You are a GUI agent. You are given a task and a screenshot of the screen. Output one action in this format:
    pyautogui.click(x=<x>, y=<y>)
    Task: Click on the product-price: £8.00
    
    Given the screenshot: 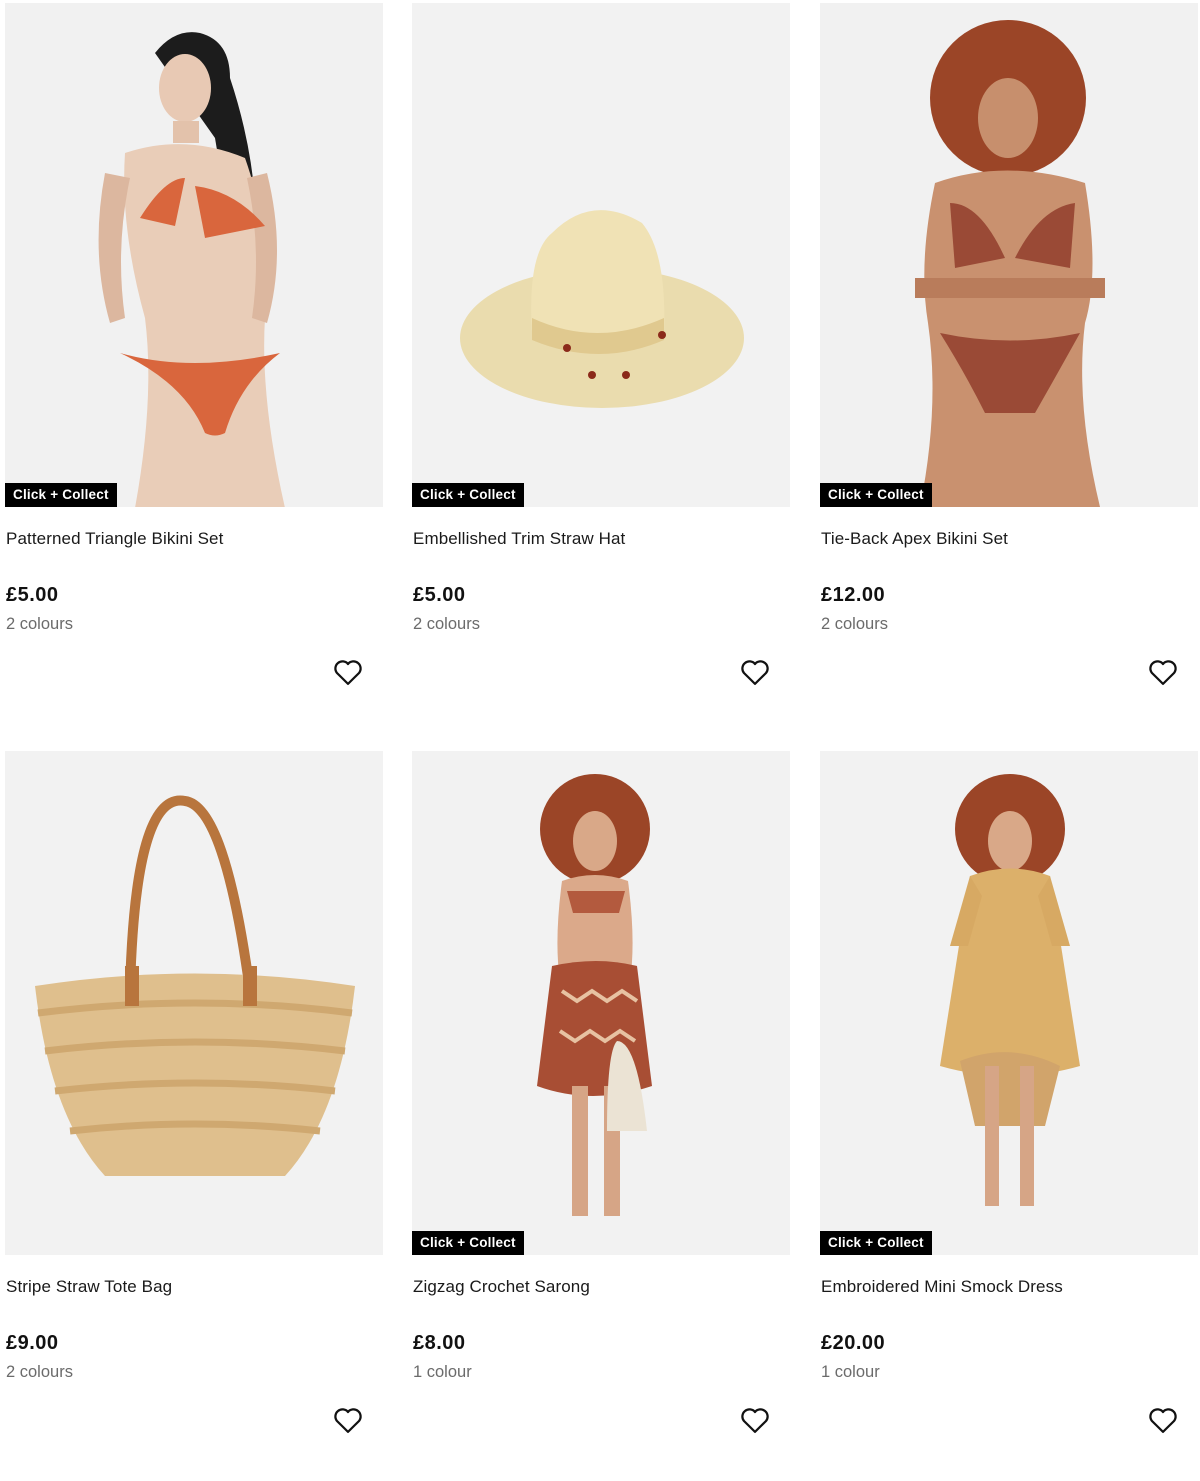 What is the action you would take?
    pyautogui.click(x=439, y=1343)
    